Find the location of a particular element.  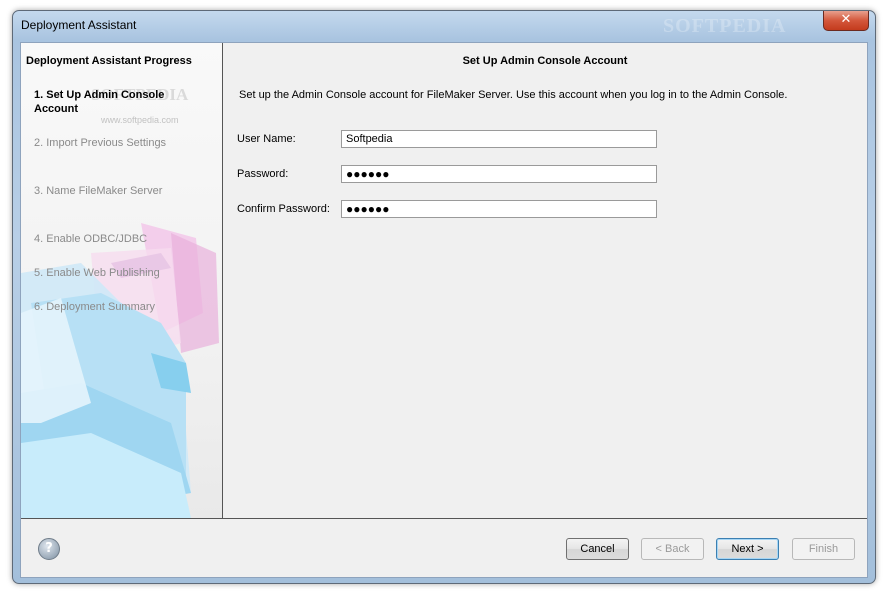

step-1-admin-console: 1. Set Up Admin Console Account is located at coordinates (99, 102).